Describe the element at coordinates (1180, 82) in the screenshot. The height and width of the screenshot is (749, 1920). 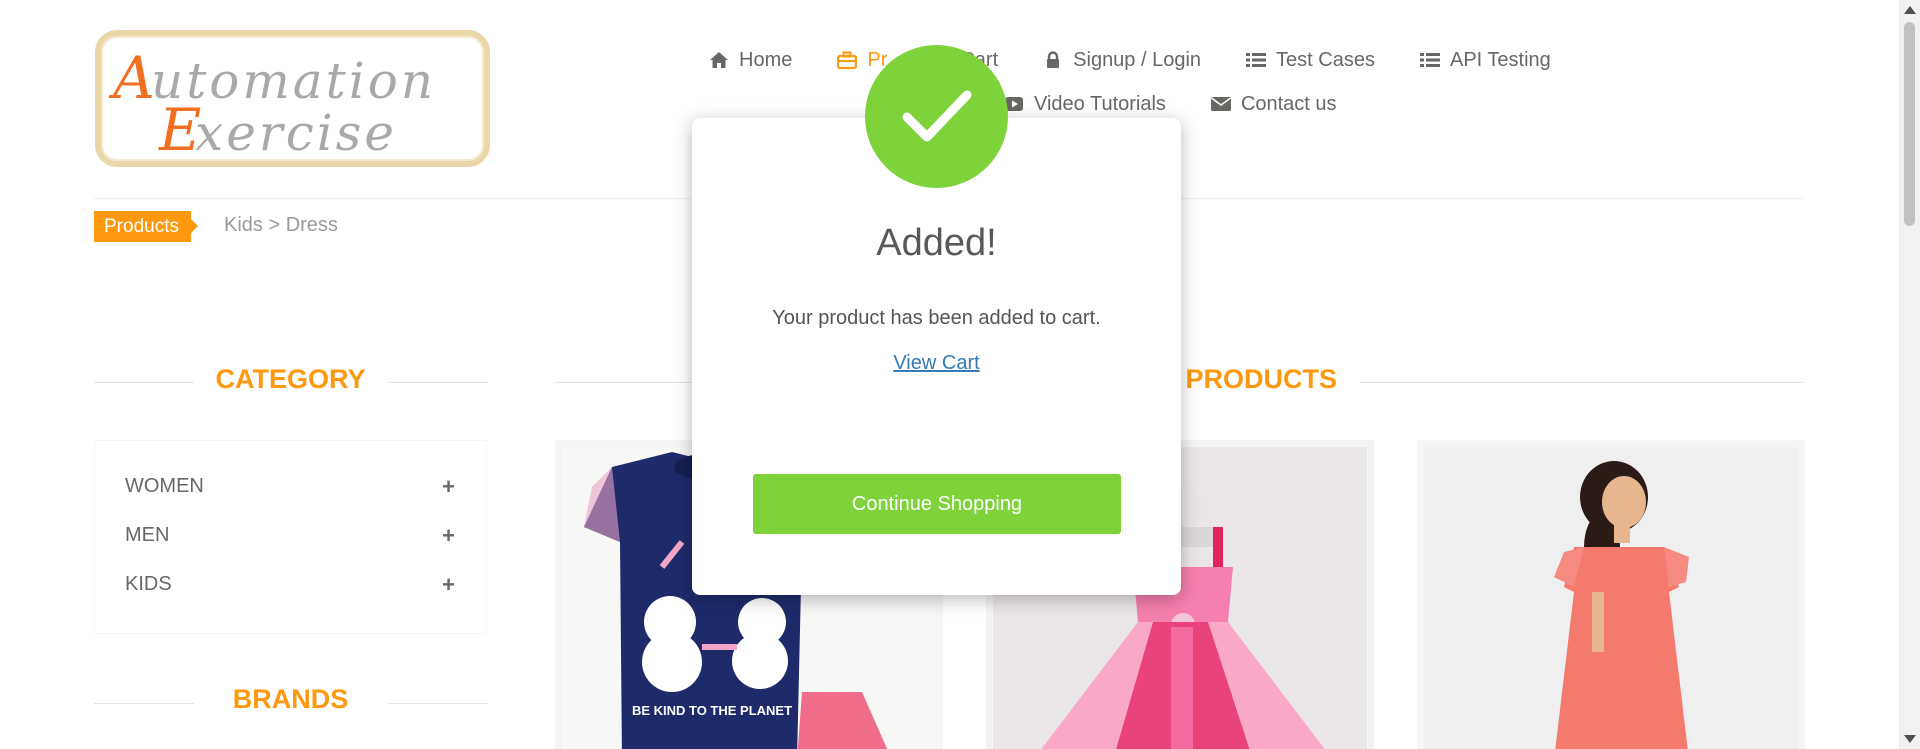
I see `main-nav: Home Pr Cart Signup / Login Test Cases` at that location.